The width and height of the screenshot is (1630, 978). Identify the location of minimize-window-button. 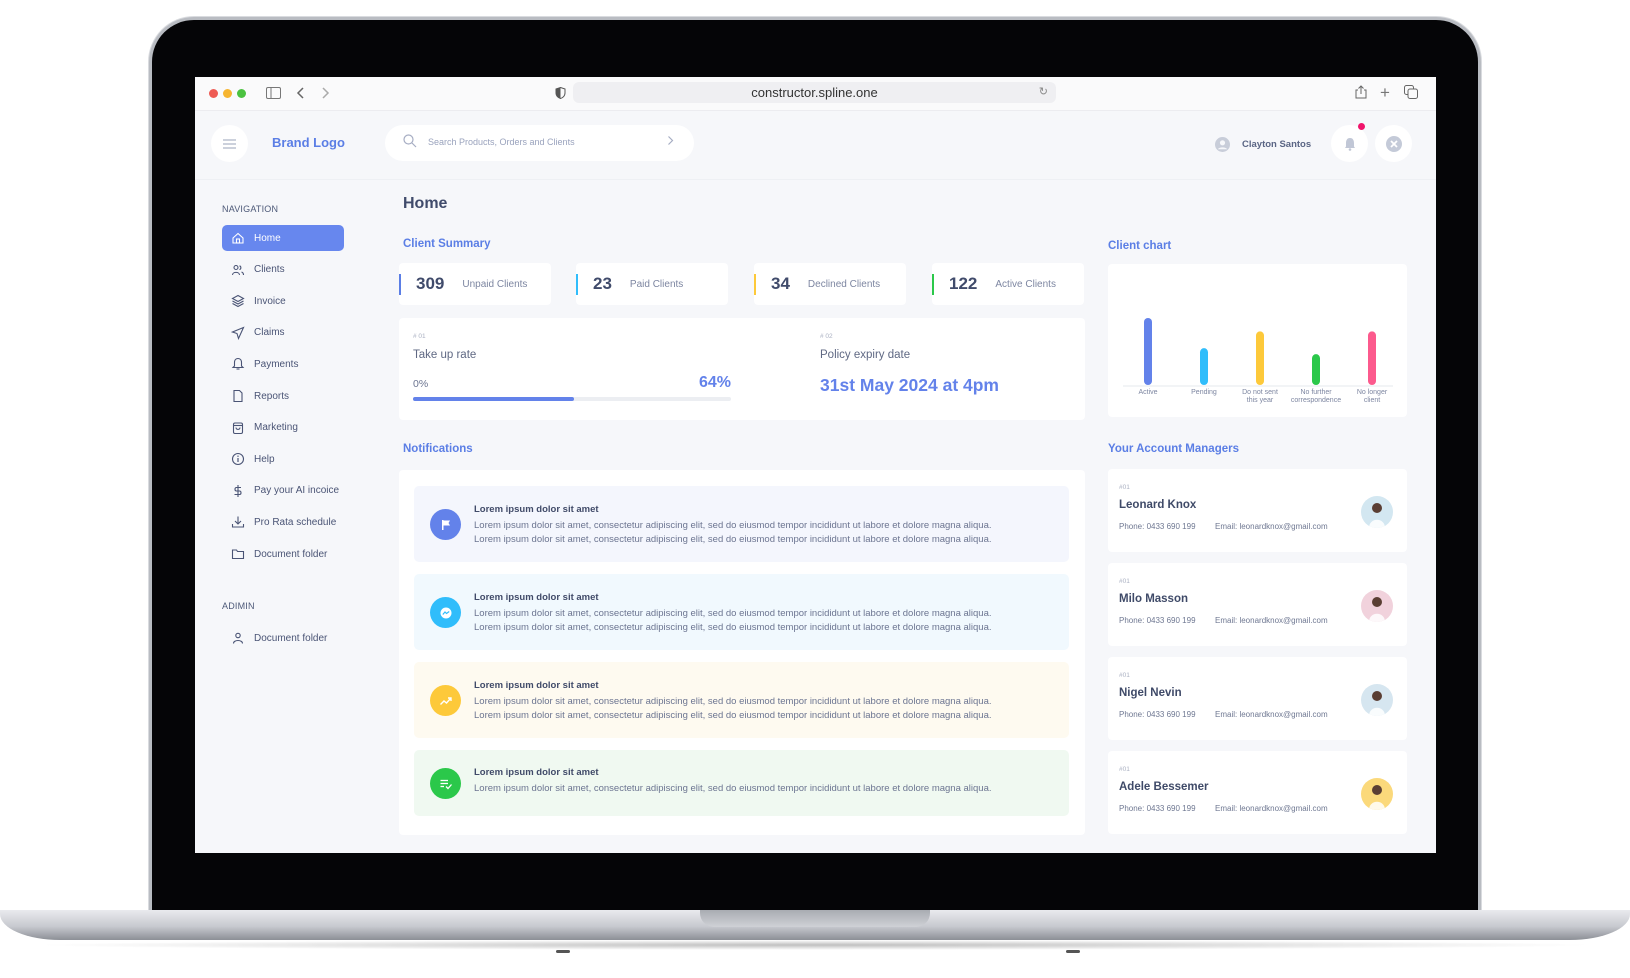
(227, 93).